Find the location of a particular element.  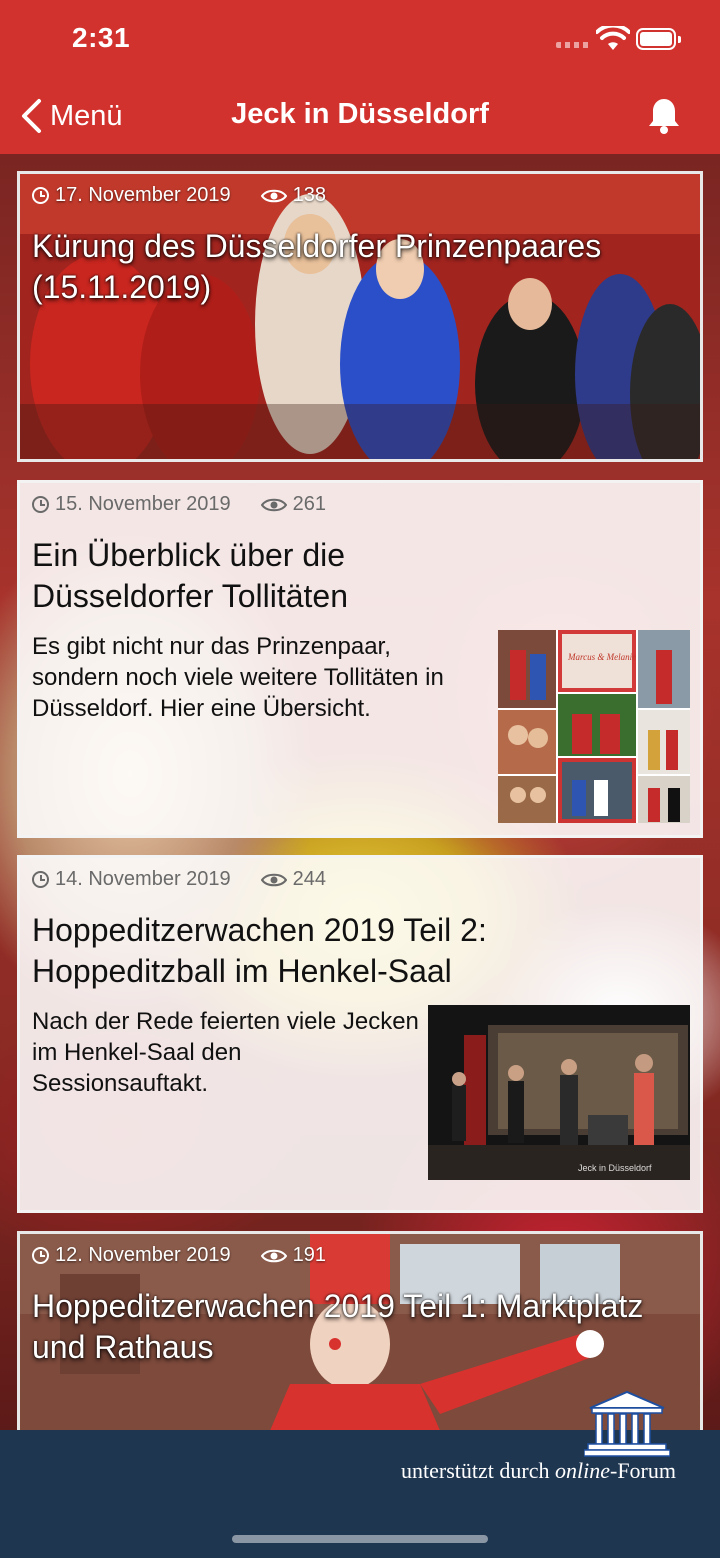

article-meta: 14. November 2019 244 is located at coordinates (179, 879).